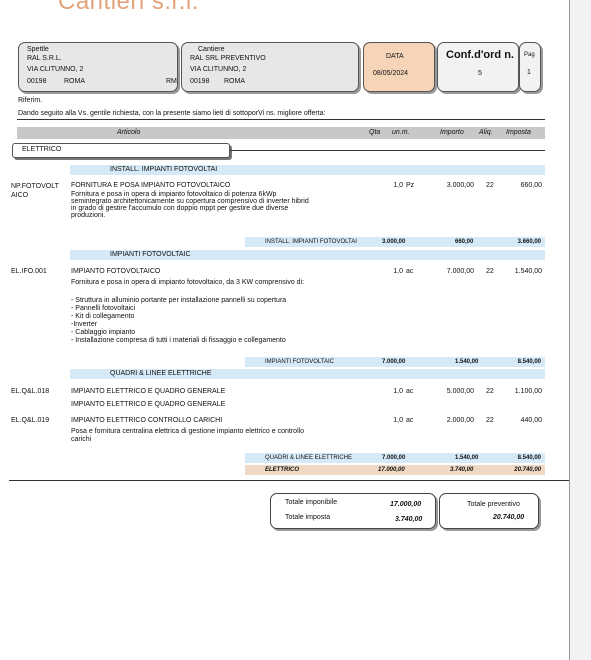 The image size is (591, 660). Describe the element at coordinates (200, 81) in the screenshot. I see `site-cap: 00198` at that location.